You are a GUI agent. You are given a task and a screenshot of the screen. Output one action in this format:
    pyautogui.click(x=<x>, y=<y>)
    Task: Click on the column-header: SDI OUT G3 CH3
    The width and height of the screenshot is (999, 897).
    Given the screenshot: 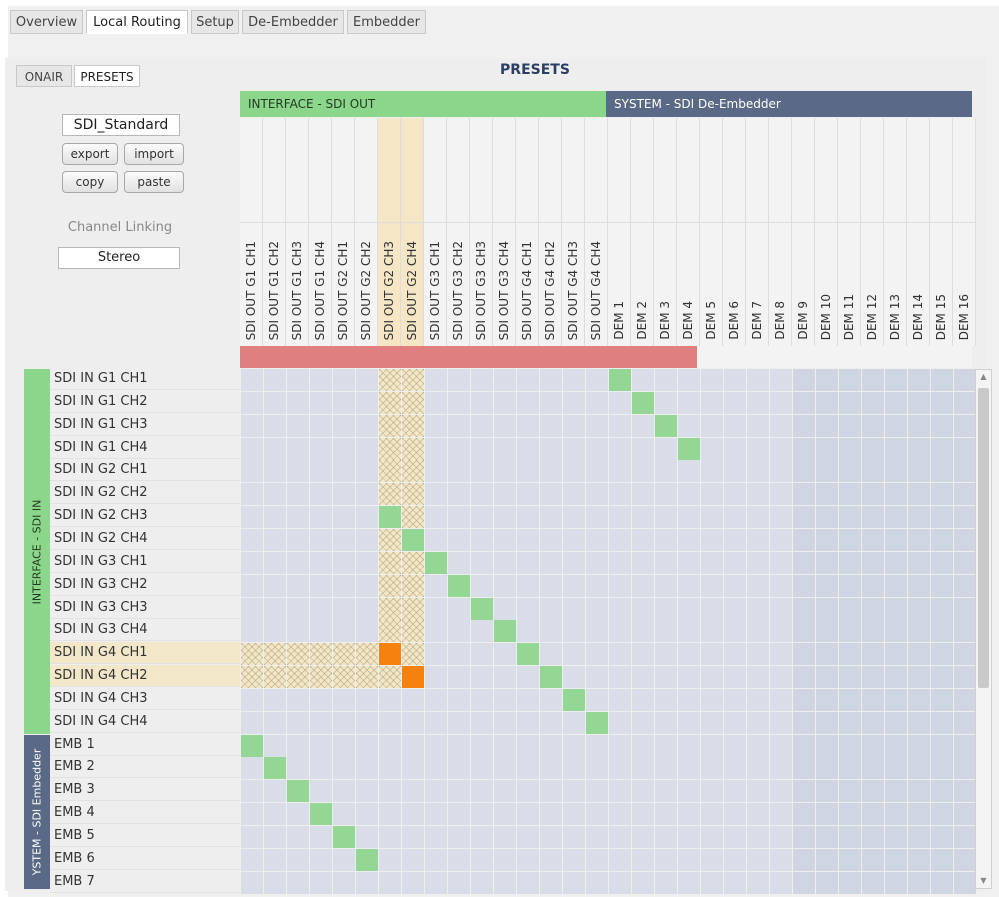 What is the action you would take?
    pyautogui.click(x=481, y=232)
    